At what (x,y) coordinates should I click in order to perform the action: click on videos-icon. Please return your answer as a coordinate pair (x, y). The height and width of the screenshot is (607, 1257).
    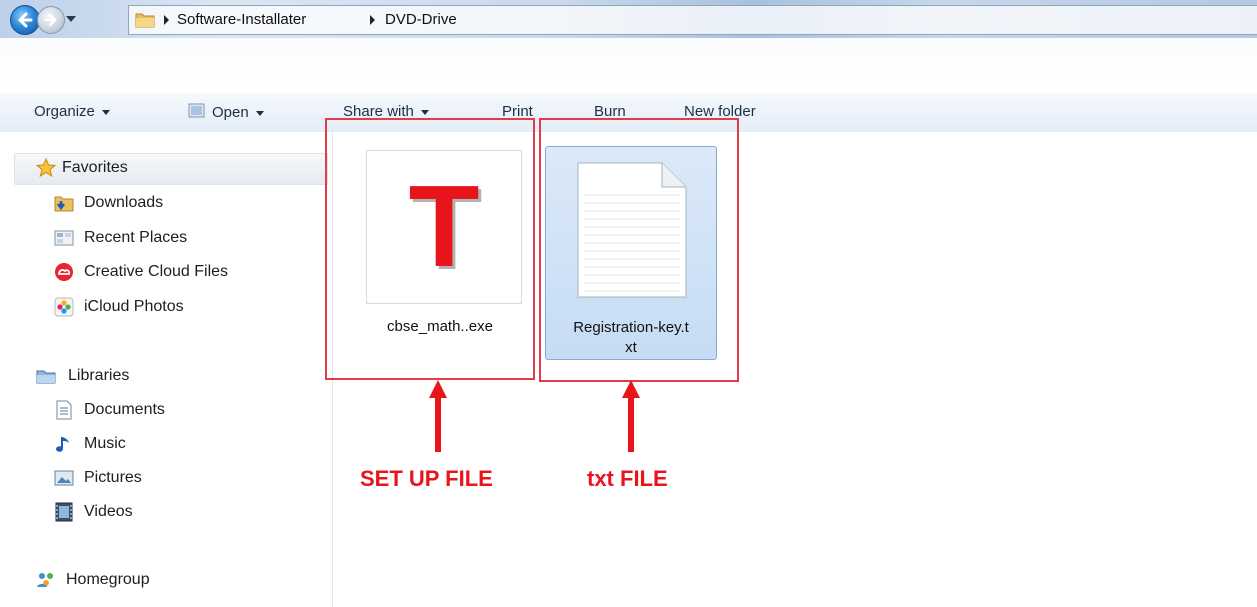
    Looking at the image, I should click on (64, 512).